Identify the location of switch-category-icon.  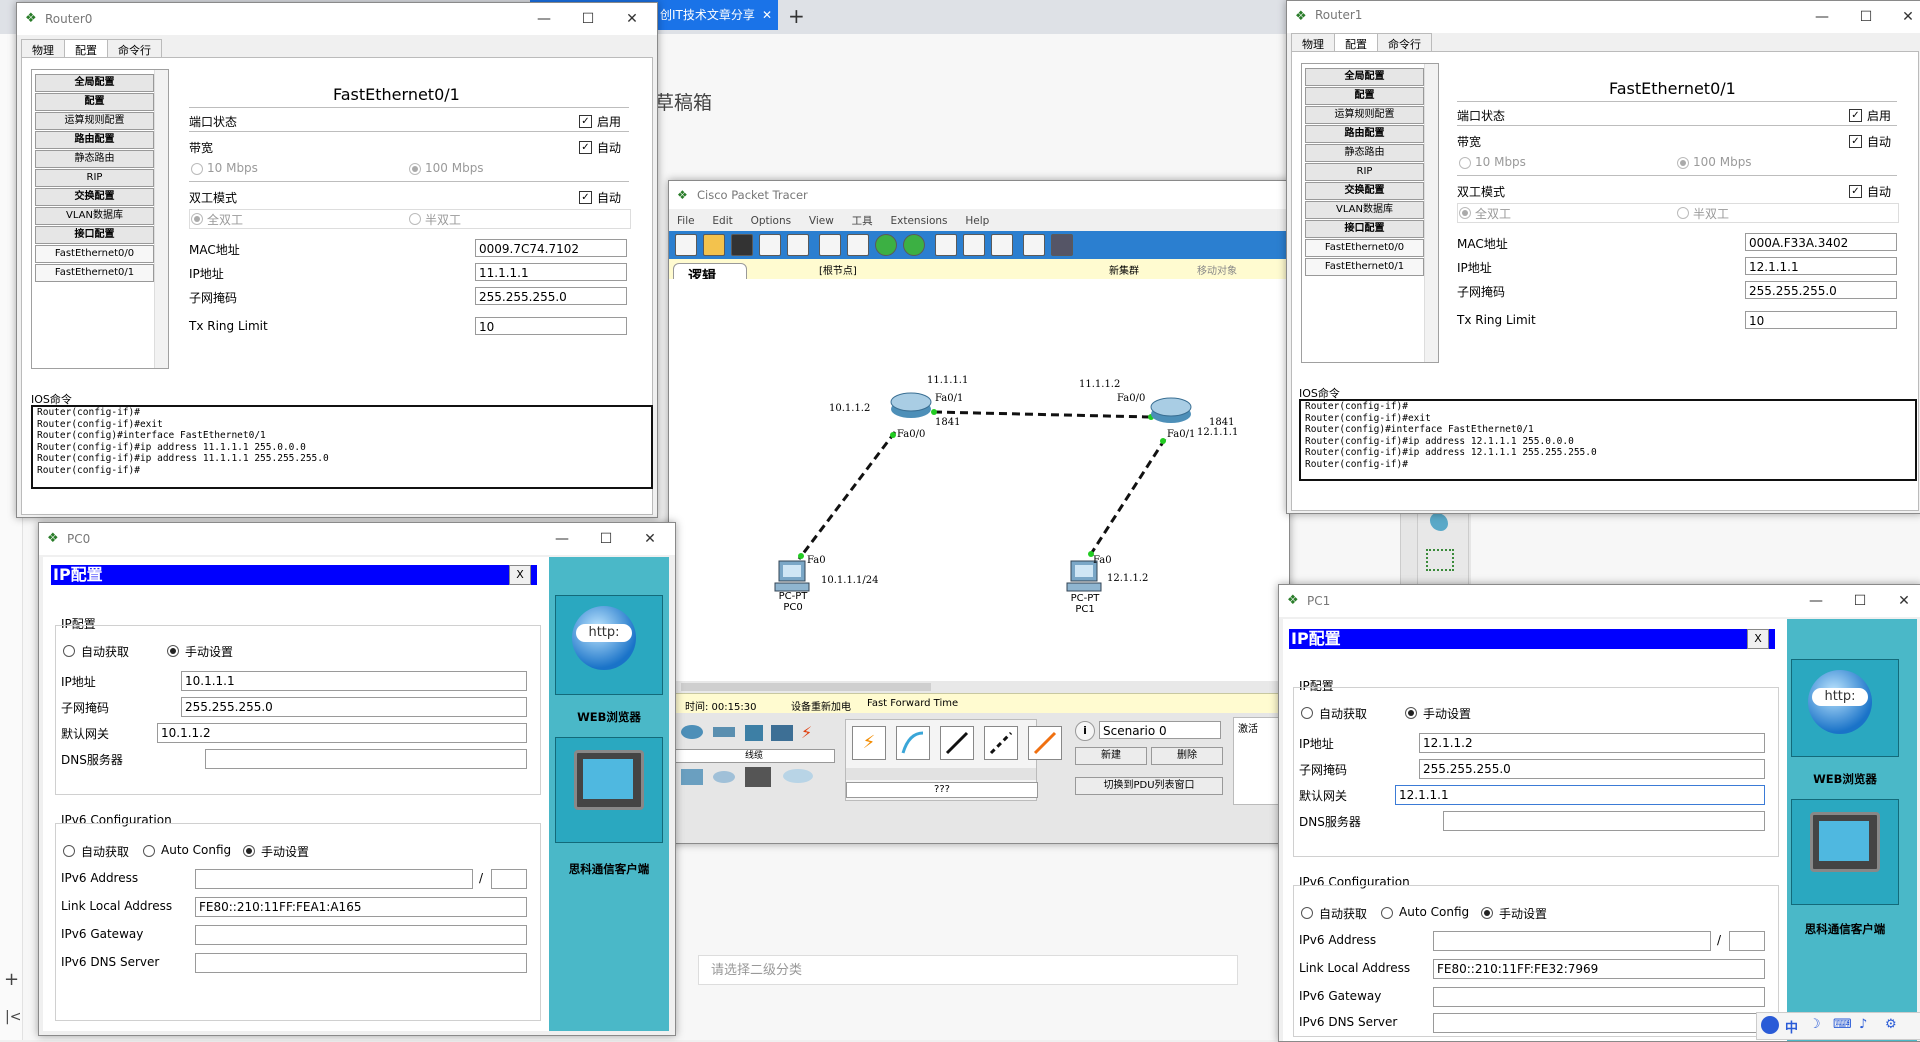
(724, 732).